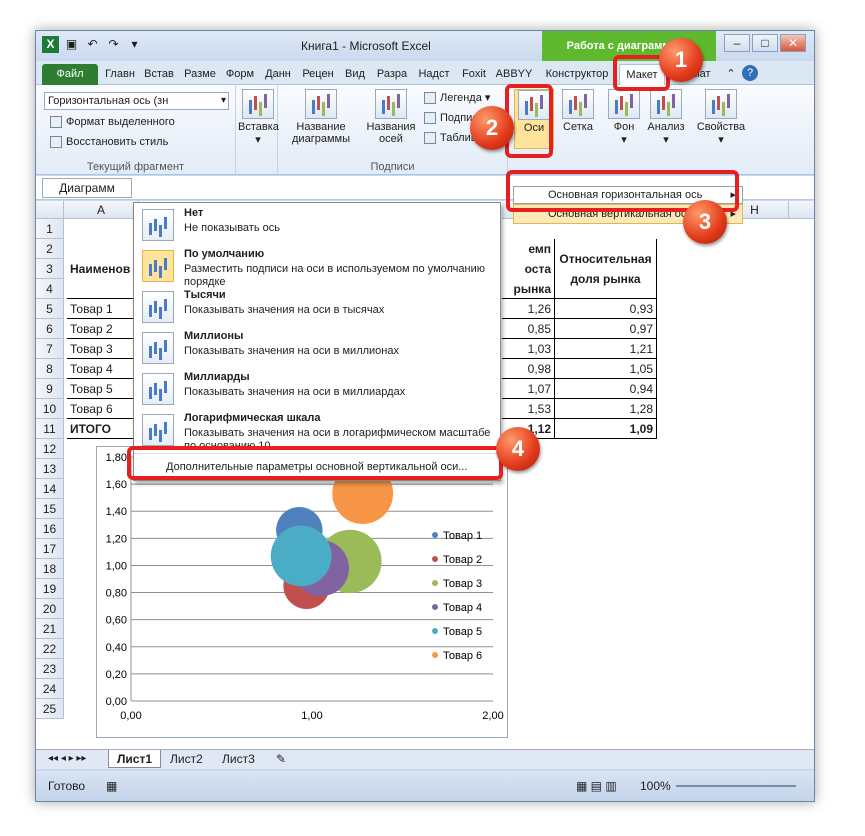 Image resolution: width=865 pixels, height=836 pixels. I want to click on tab-abbyy: ABBYY, so click(514, 74).